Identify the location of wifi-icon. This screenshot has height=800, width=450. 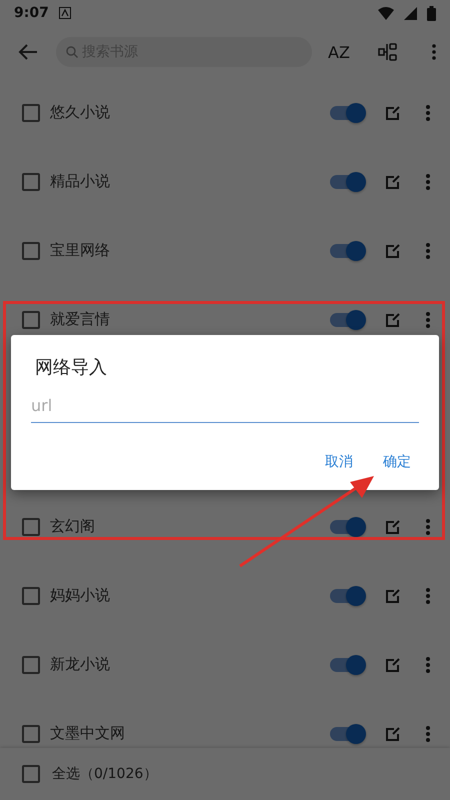
(386, 13).